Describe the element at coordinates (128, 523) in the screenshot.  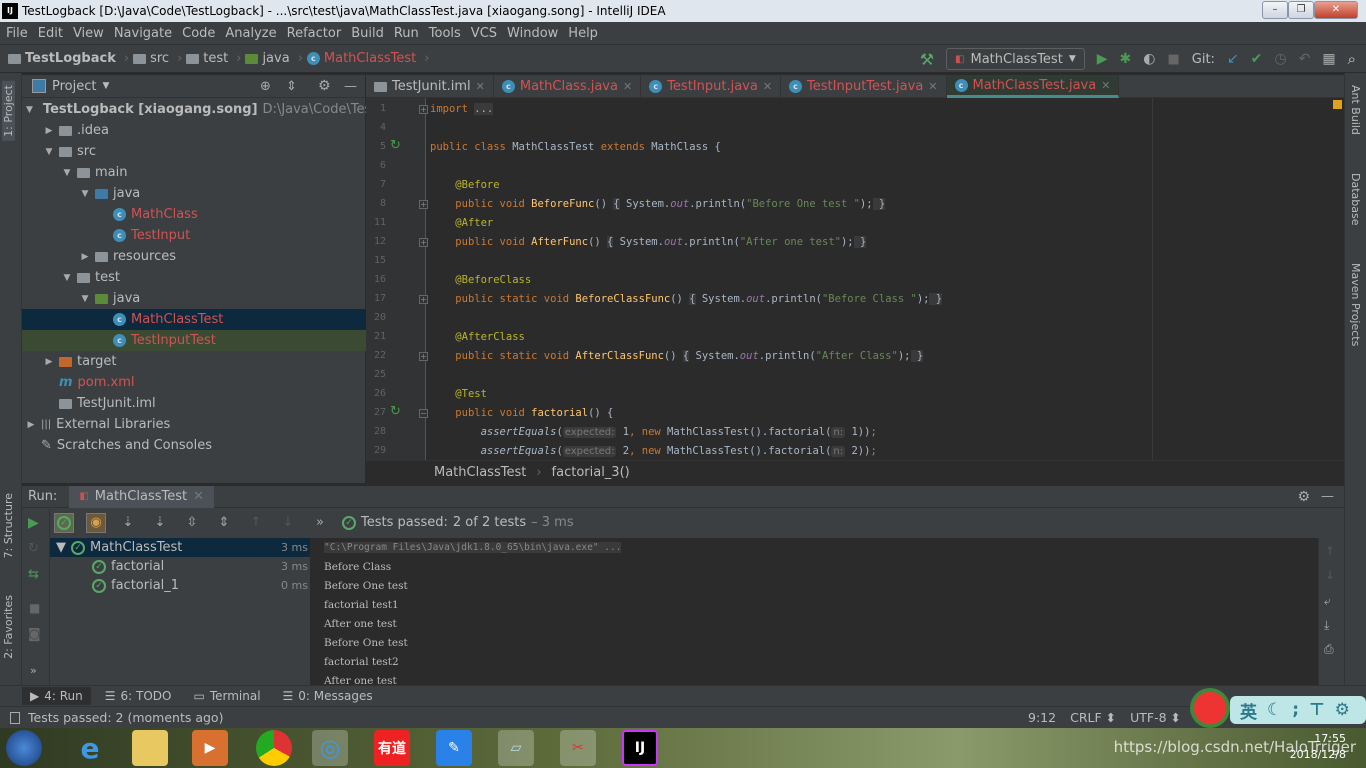
I see `sort-alphabetically-icon: ⇣` at that location.